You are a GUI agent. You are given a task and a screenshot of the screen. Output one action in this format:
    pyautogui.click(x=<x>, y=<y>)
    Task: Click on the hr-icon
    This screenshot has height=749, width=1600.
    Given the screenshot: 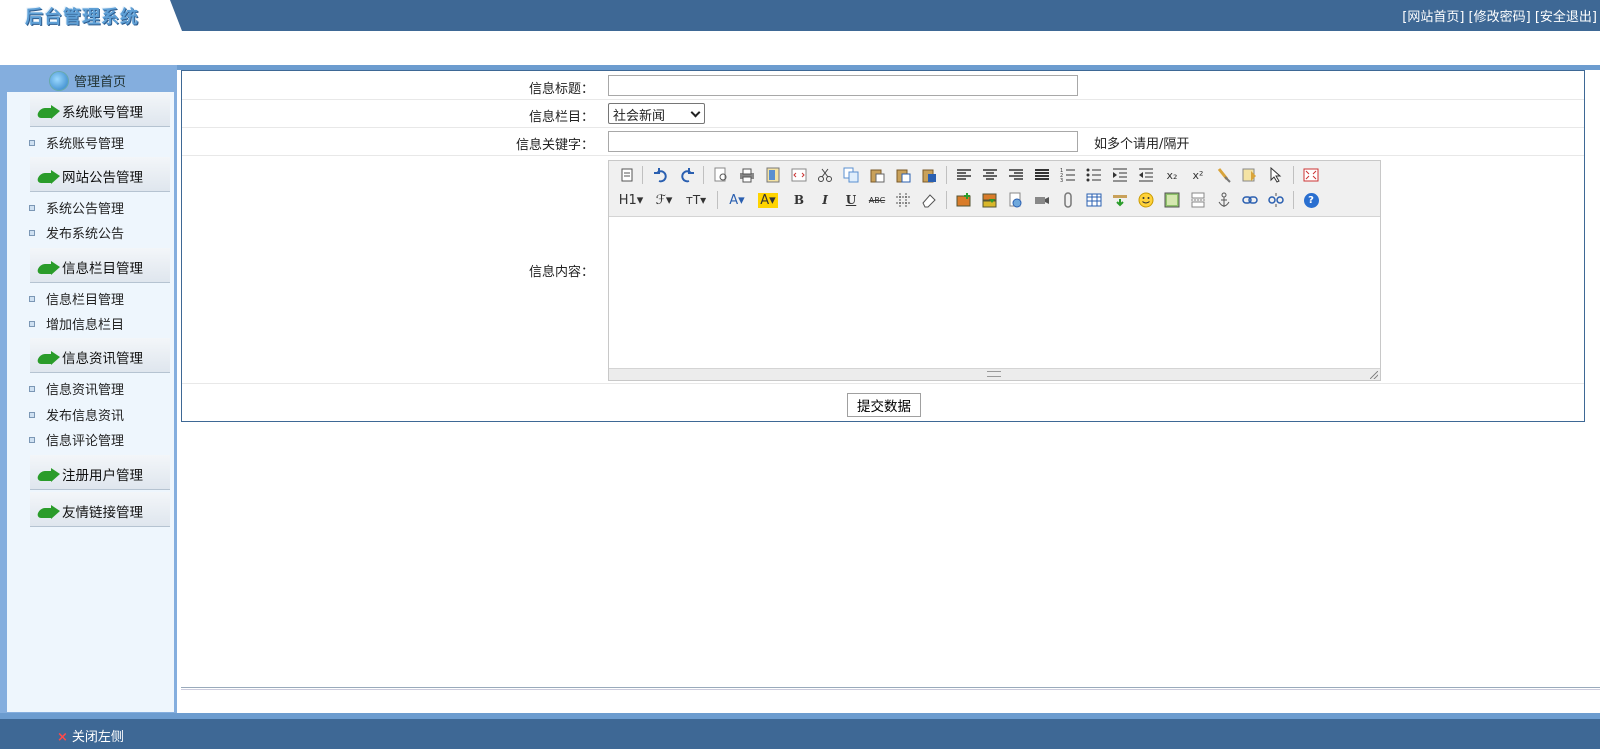 What is the action you would take?
    pyautogui.click(x=1120, y=200)
    